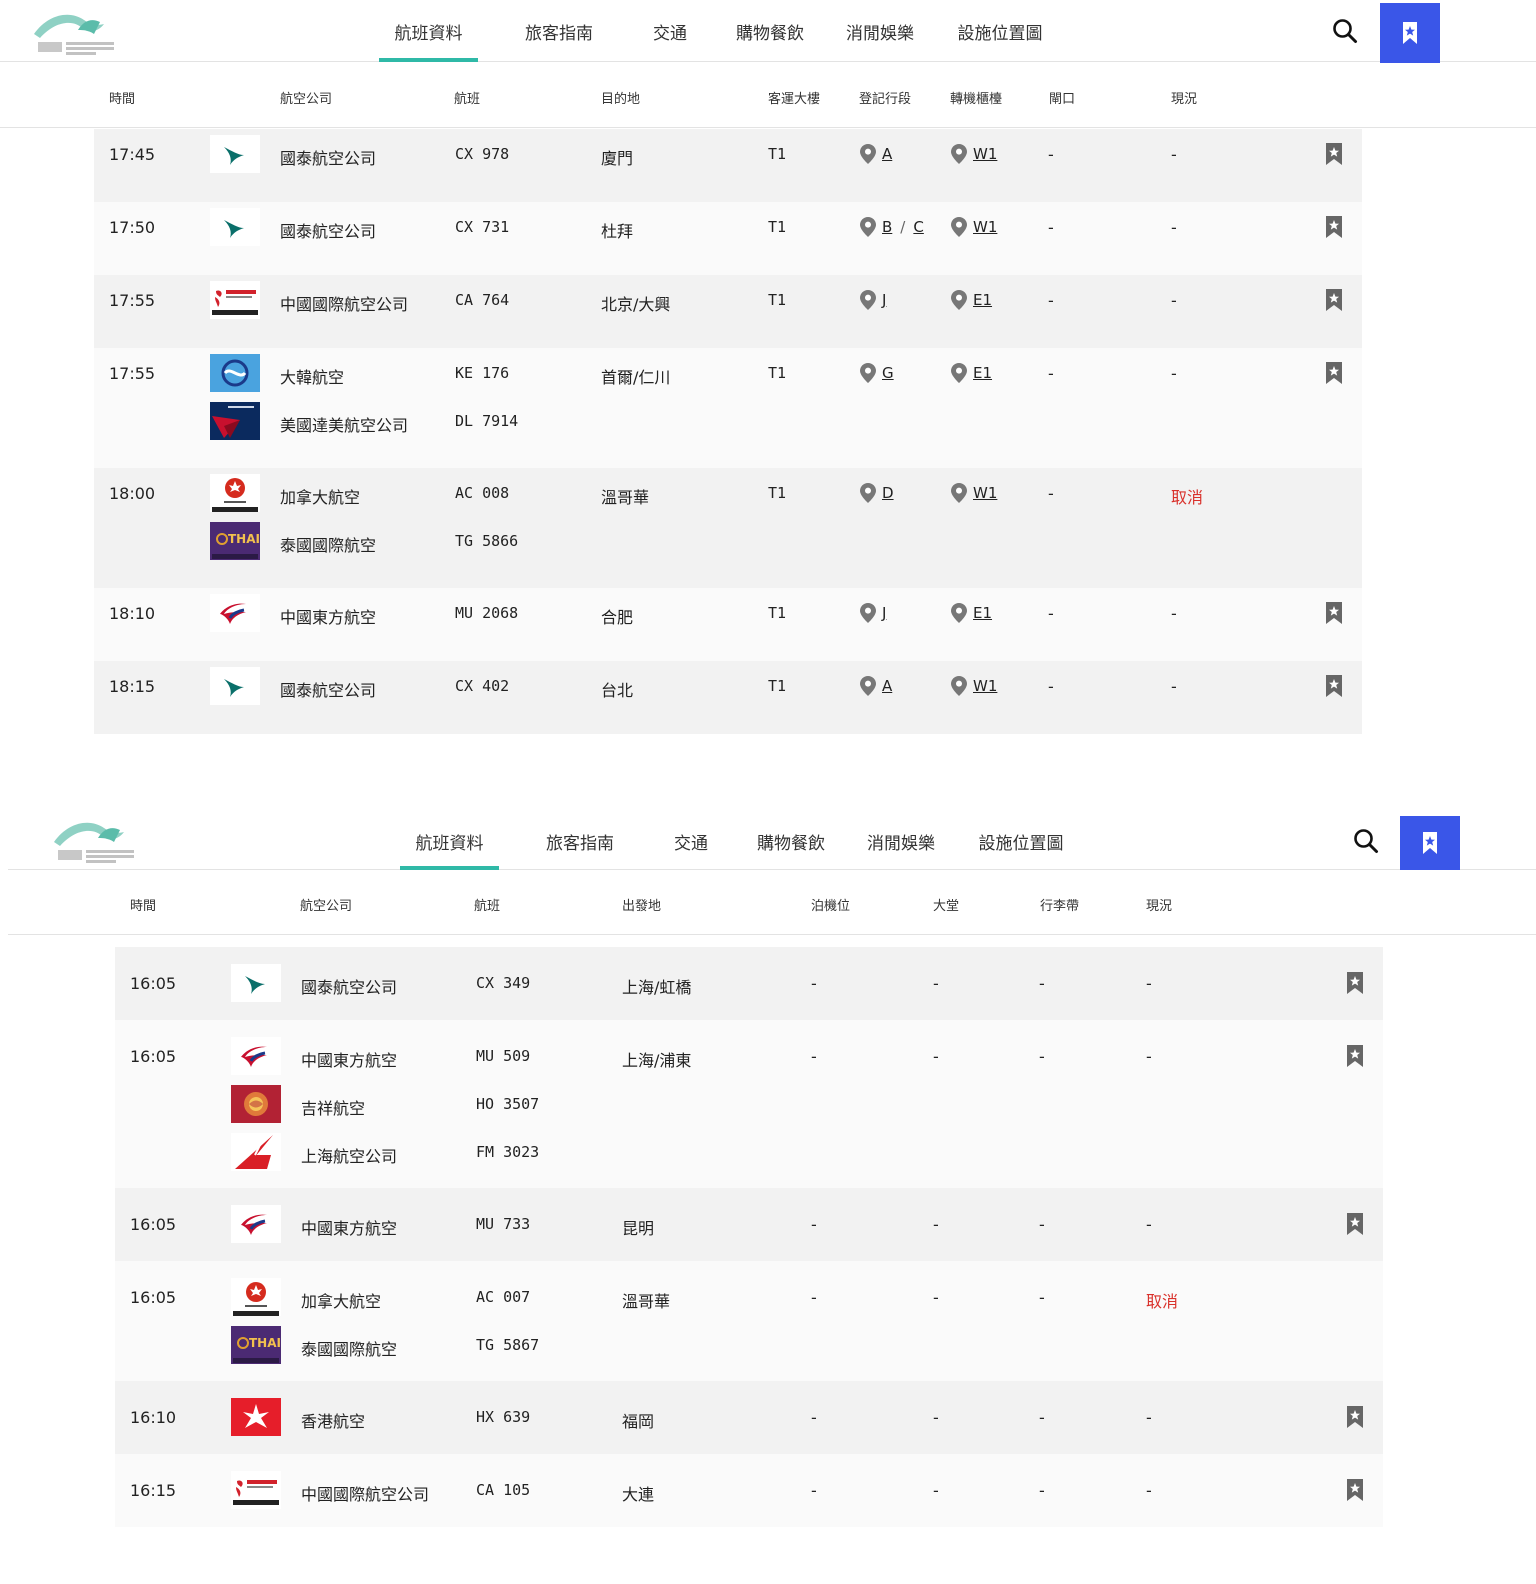 The image size is (1536, 1584). What do you see at coordinates (235, 541) in the screenshot?
I see `thai-logo-icon: THAI` at bounding box center [235, 541].